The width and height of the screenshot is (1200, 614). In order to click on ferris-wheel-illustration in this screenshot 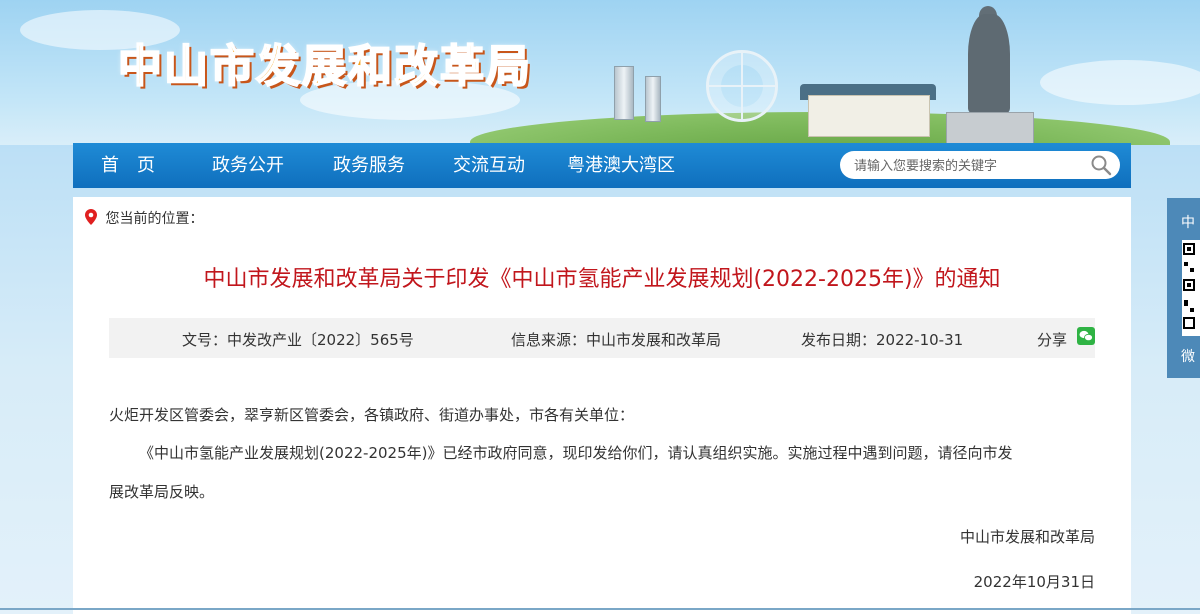, I will do `click(742, 86)`.